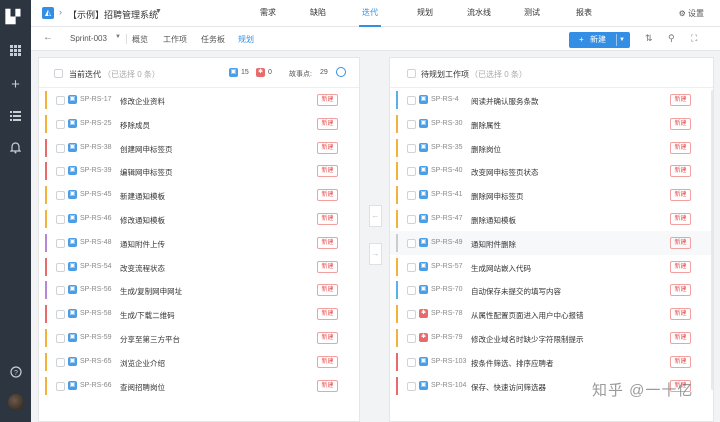 The height and width of the screenshot is (422, 720). What do you see at coordinates (516, 291) in the screenshot?
I see `item-title: 自动保存未提交的填写内容` at bounding box center [516, 291].